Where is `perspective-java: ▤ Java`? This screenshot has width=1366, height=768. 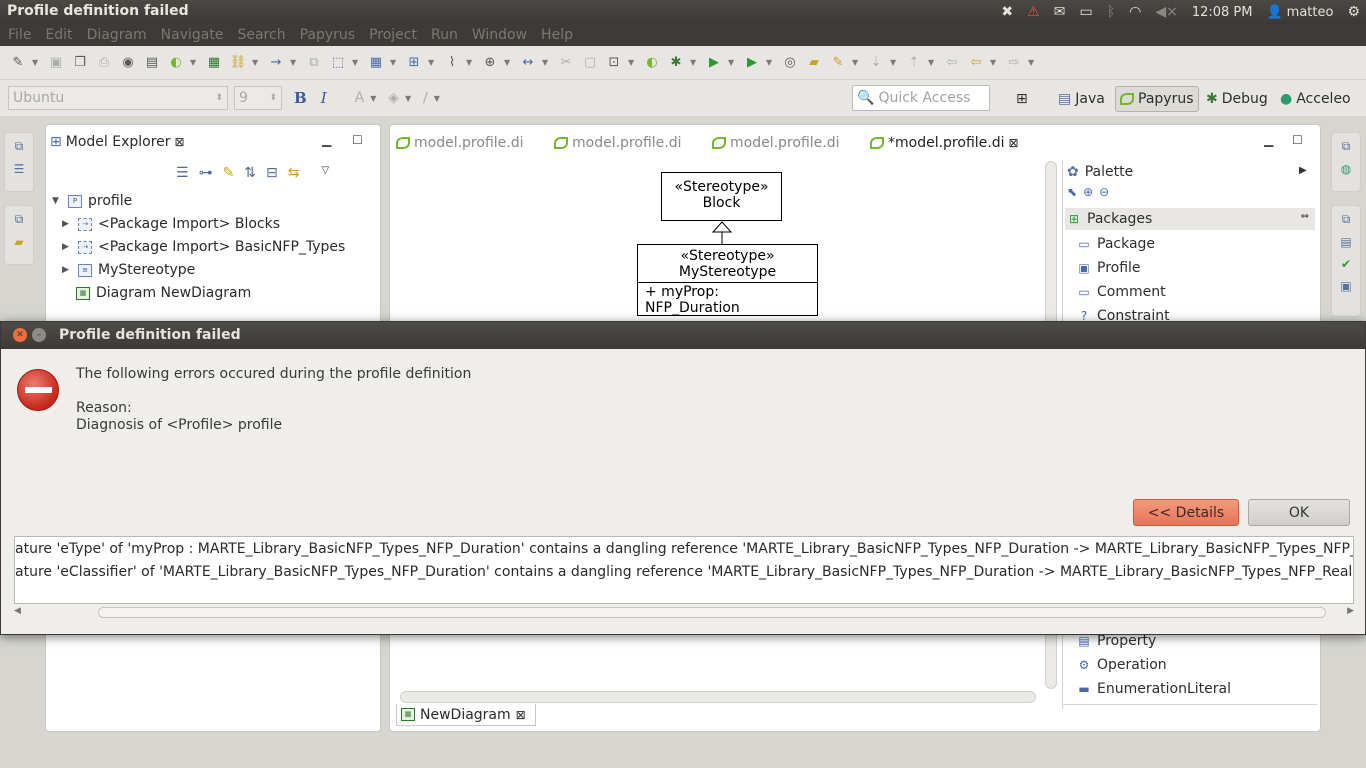
perspective-java: ▤ Java is located at coordinates (1081, 99).